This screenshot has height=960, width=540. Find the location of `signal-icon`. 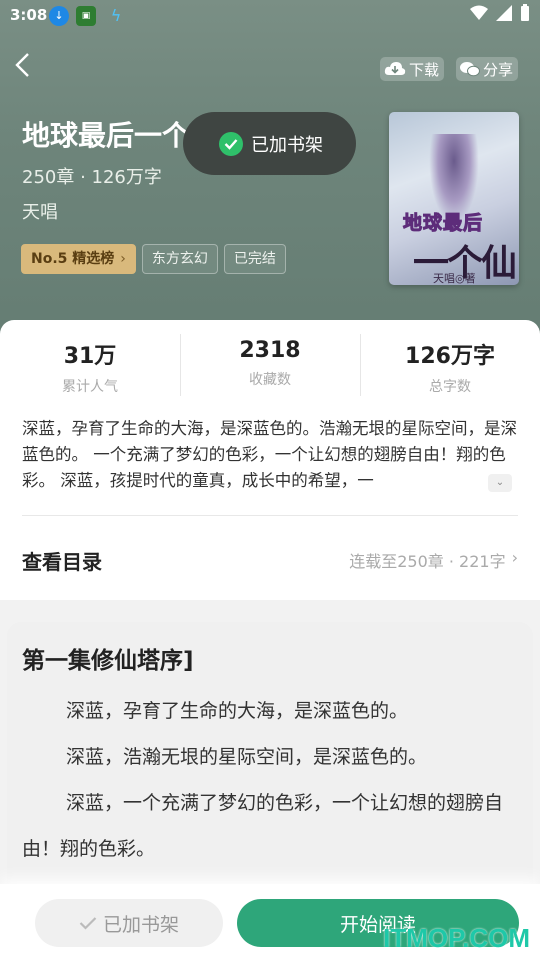

signal-icon is located at coordinates (504, 13).